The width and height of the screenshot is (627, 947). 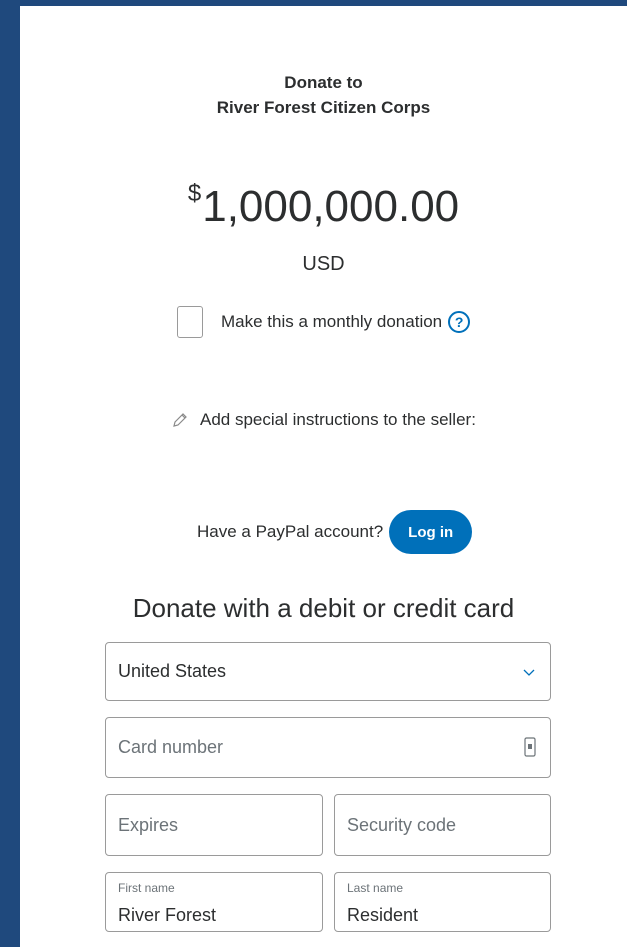 I want to click on question-circle-icon: ?, so click(x=459, y=322).